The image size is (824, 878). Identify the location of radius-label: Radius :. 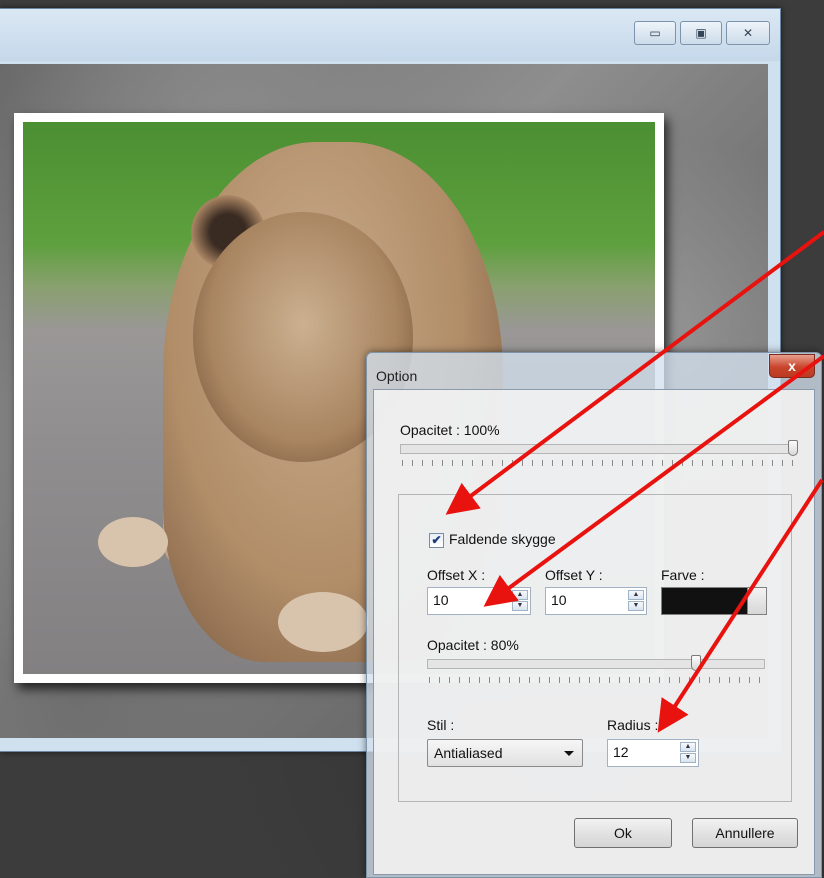
(633, 725).